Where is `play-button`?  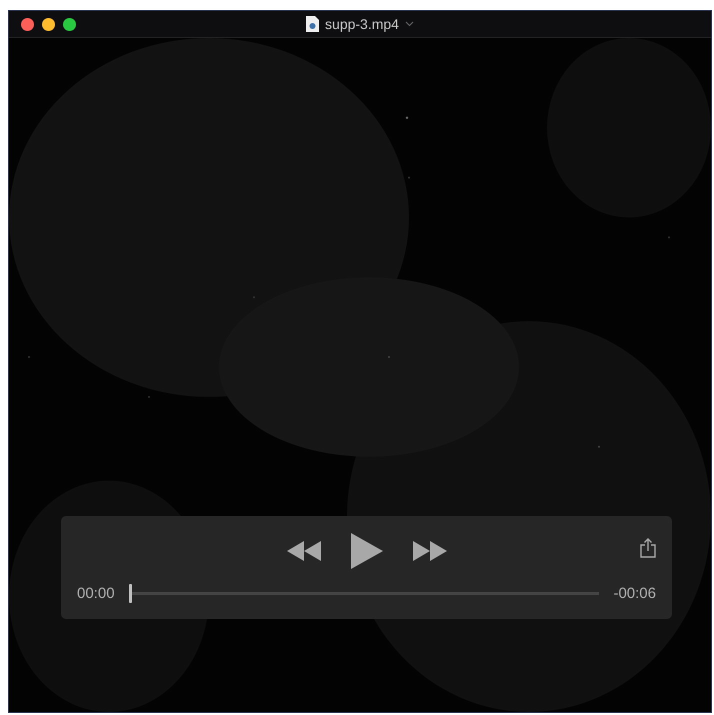
play-button is located at coordinates (366, 551).